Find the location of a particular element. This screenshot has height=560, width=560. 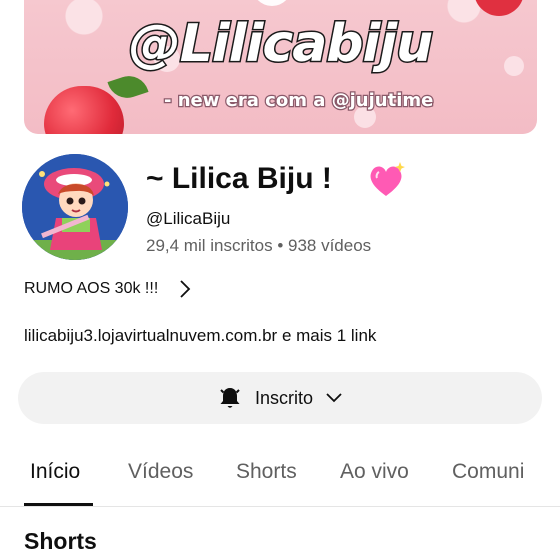

channel-description-row: RUMO AOS 30k !!! is located at coordinates (108, 289).